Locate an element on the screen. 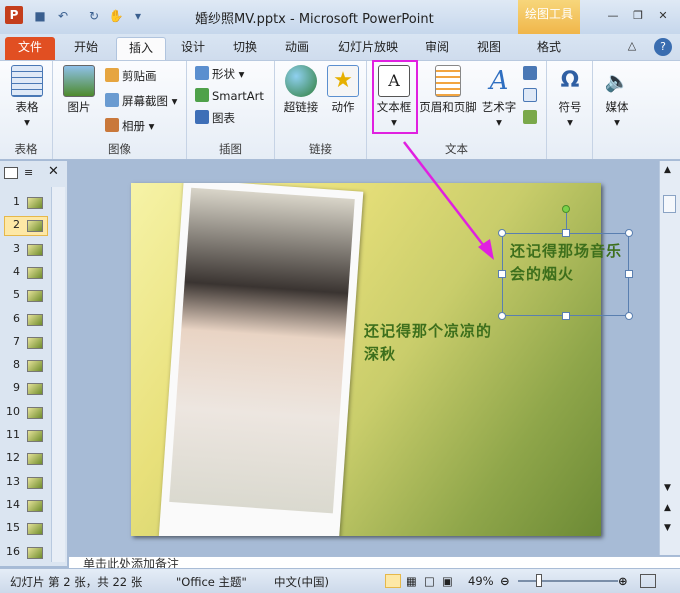 This screenshot has width=680, height=593. album-button: 相册 ▾ is located at coordinates (129, 126).